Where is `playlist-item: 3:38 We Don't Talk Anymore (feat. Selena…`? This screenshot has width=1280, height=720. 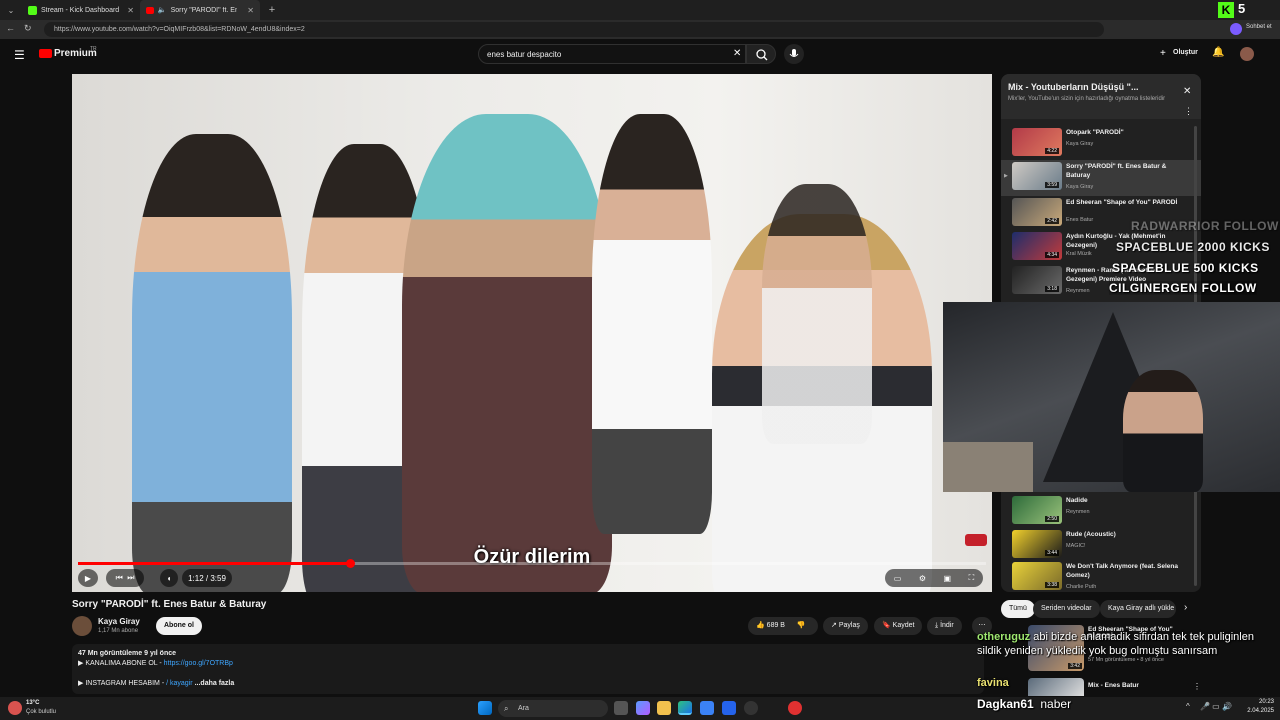 playlist-item: 3:38 We Don't Talk Anymore (feat. Selena… is located at coordinates (1101, 576).